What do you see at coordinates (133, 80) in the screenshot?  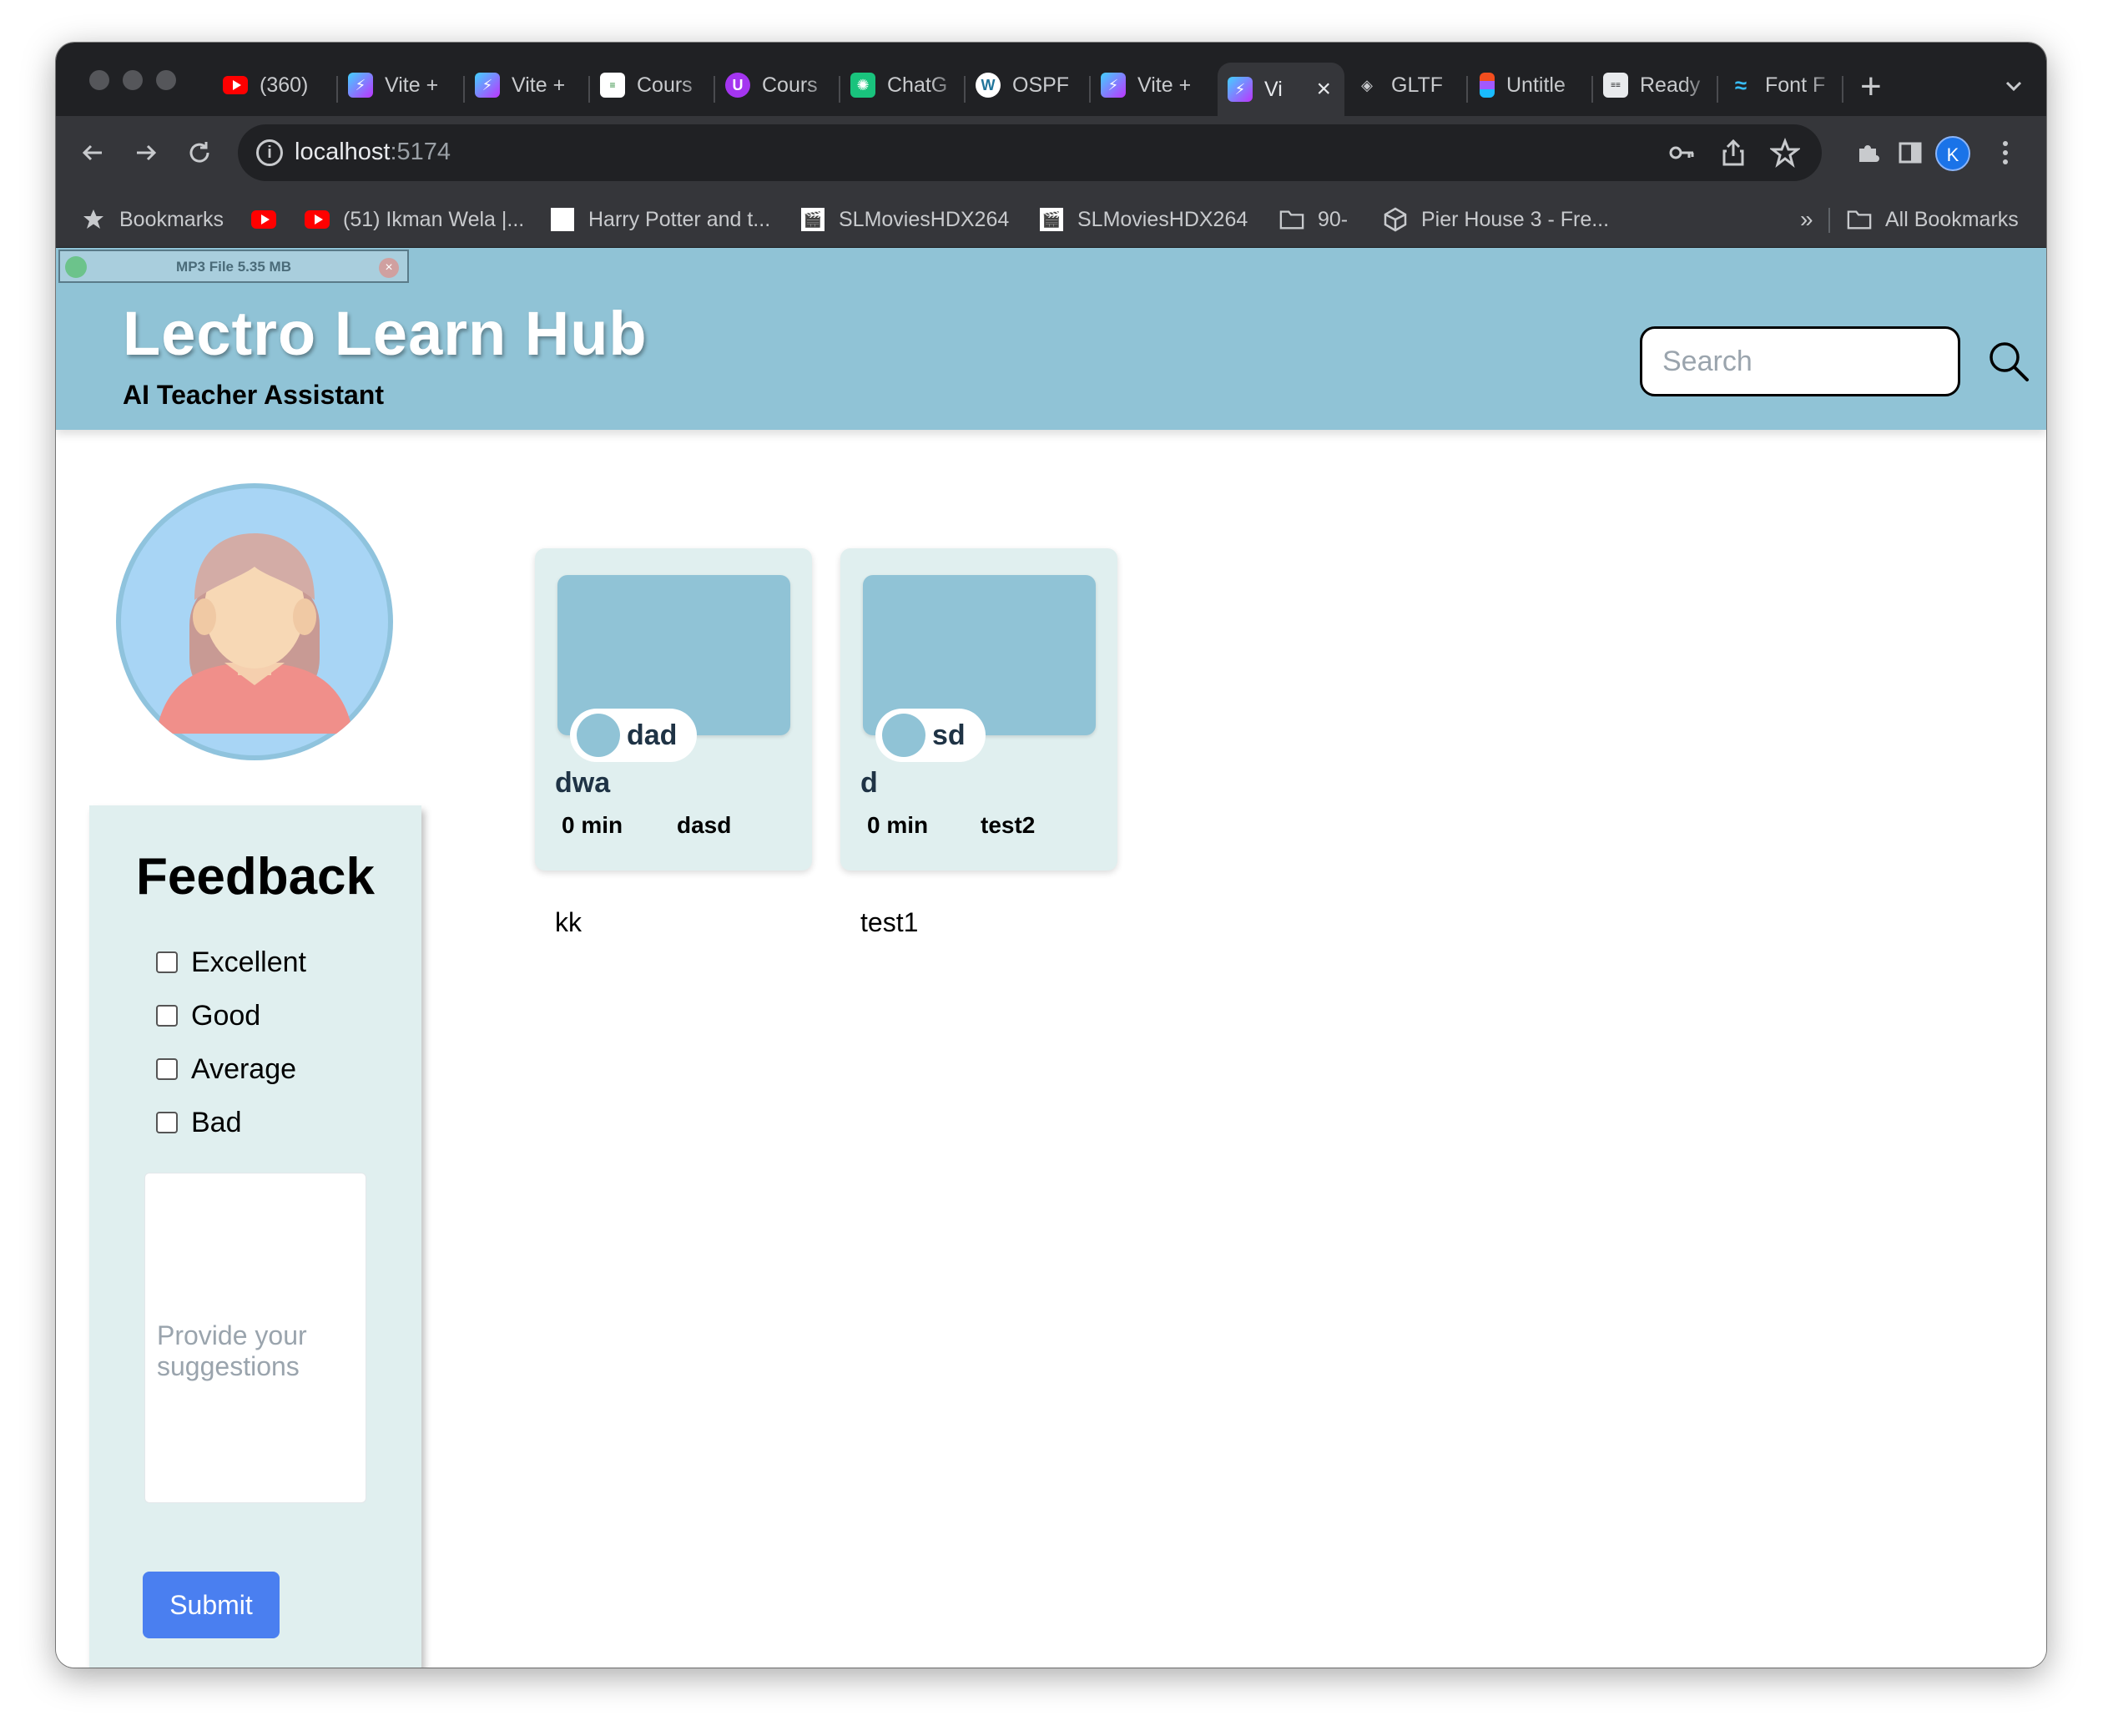 I see `minimize-window-button` at bounding box center [133, 80].